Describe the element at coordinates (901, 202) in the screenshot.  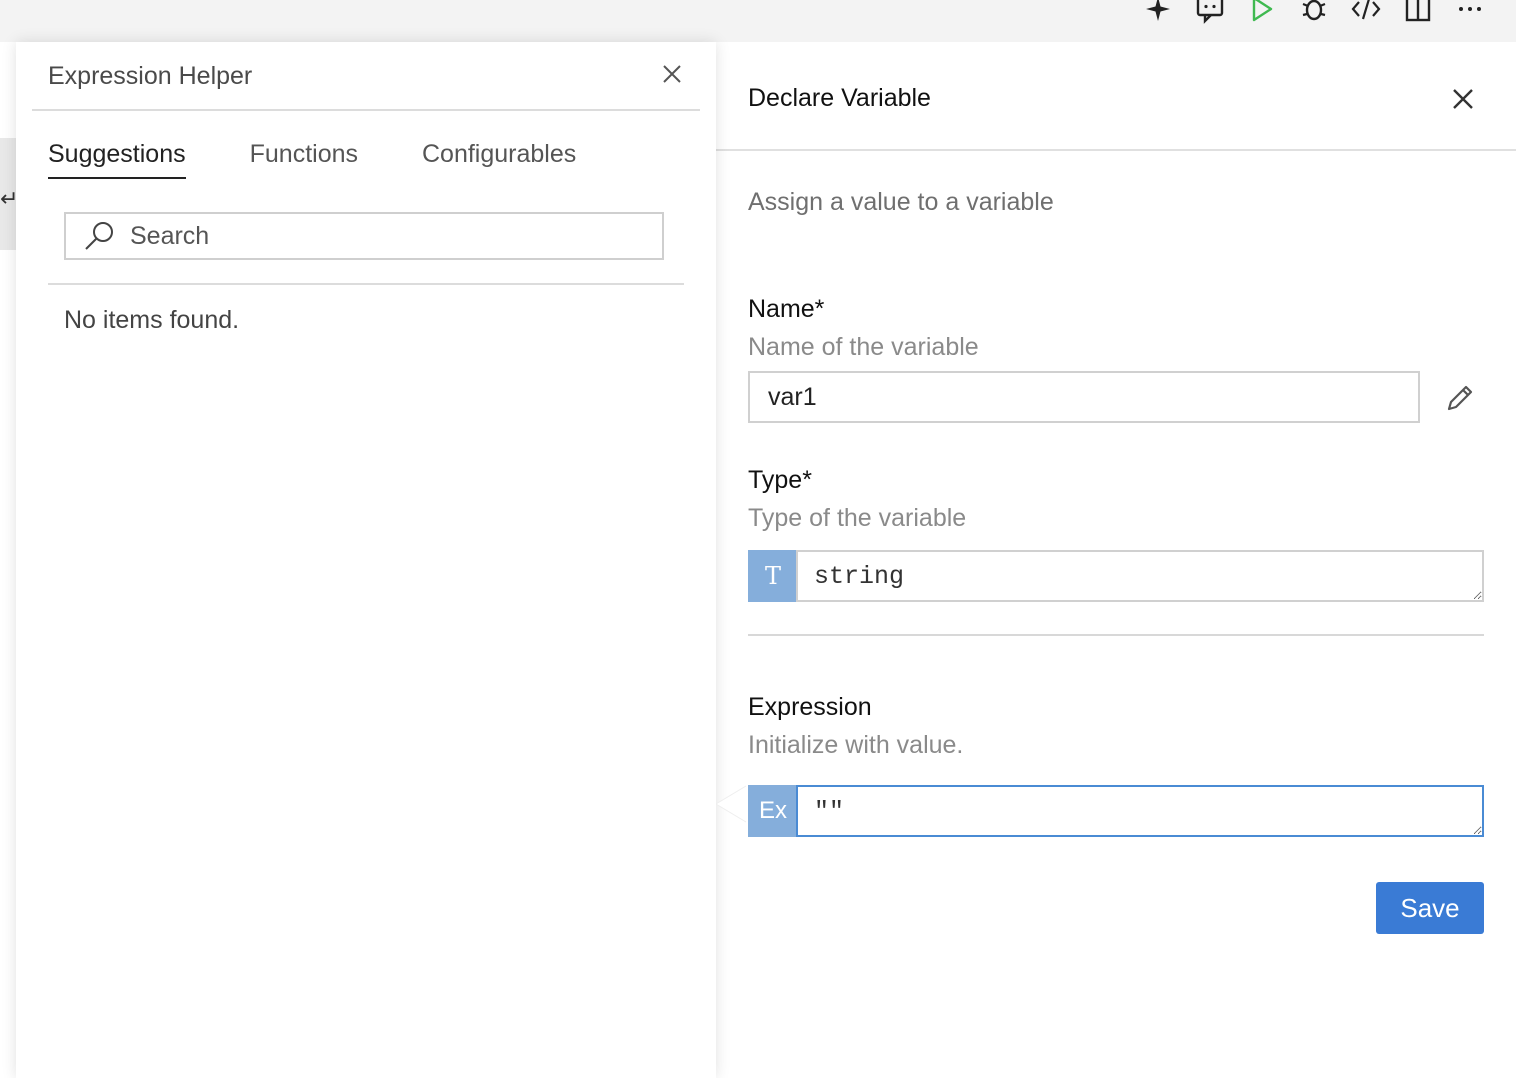
I see `form-description: Assign a value to a variable` at that location.